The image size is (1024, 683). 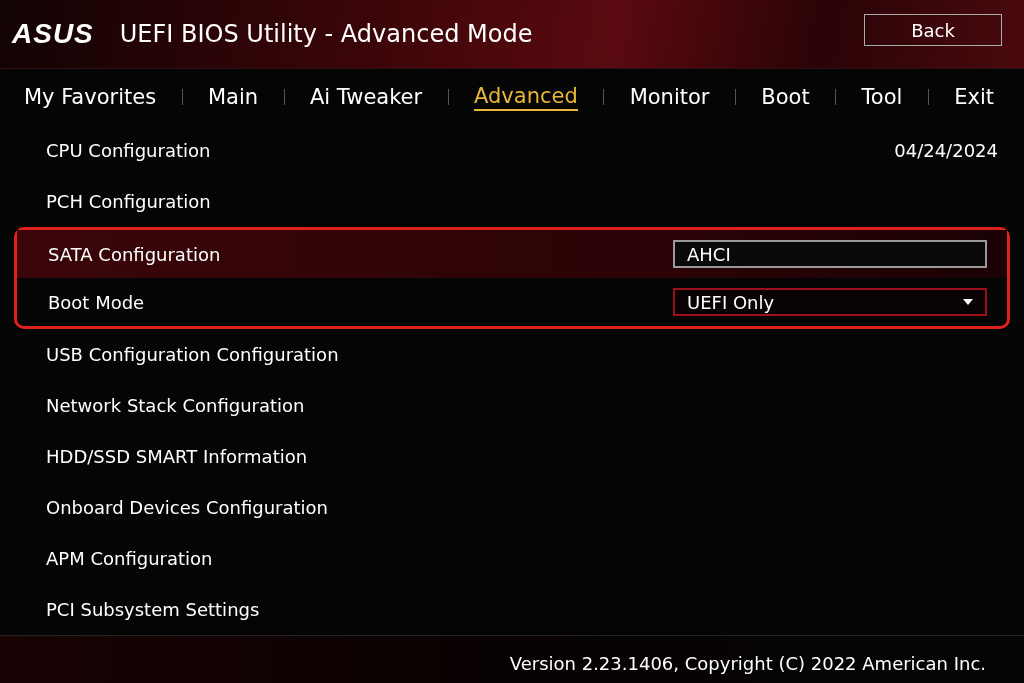 I want to click on setting-item: CPU Configuration, so click(x=470, y=150).